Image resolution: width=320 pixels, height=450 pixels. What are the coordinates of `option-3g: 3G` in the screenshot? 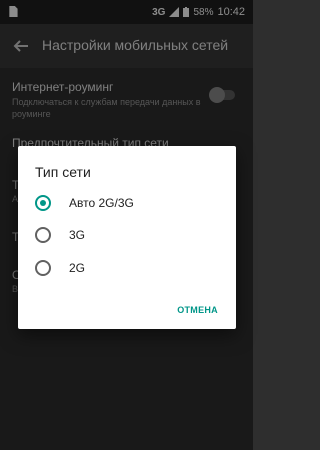 It's located at (127, 235).